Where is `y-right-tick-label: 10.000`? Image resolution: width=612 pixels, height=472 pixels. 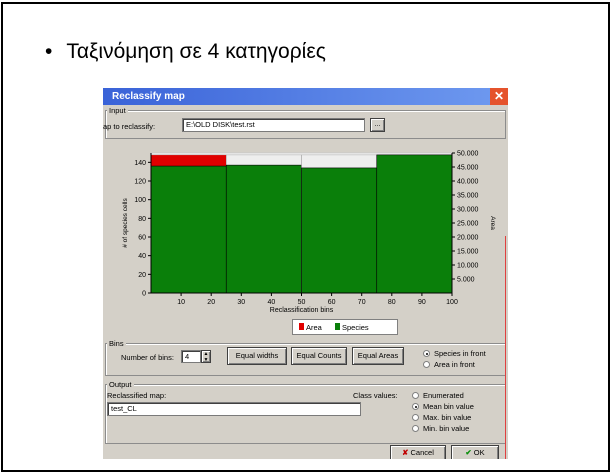
y-right-tick-label: 10.000 is located at coordinates (468, 266).